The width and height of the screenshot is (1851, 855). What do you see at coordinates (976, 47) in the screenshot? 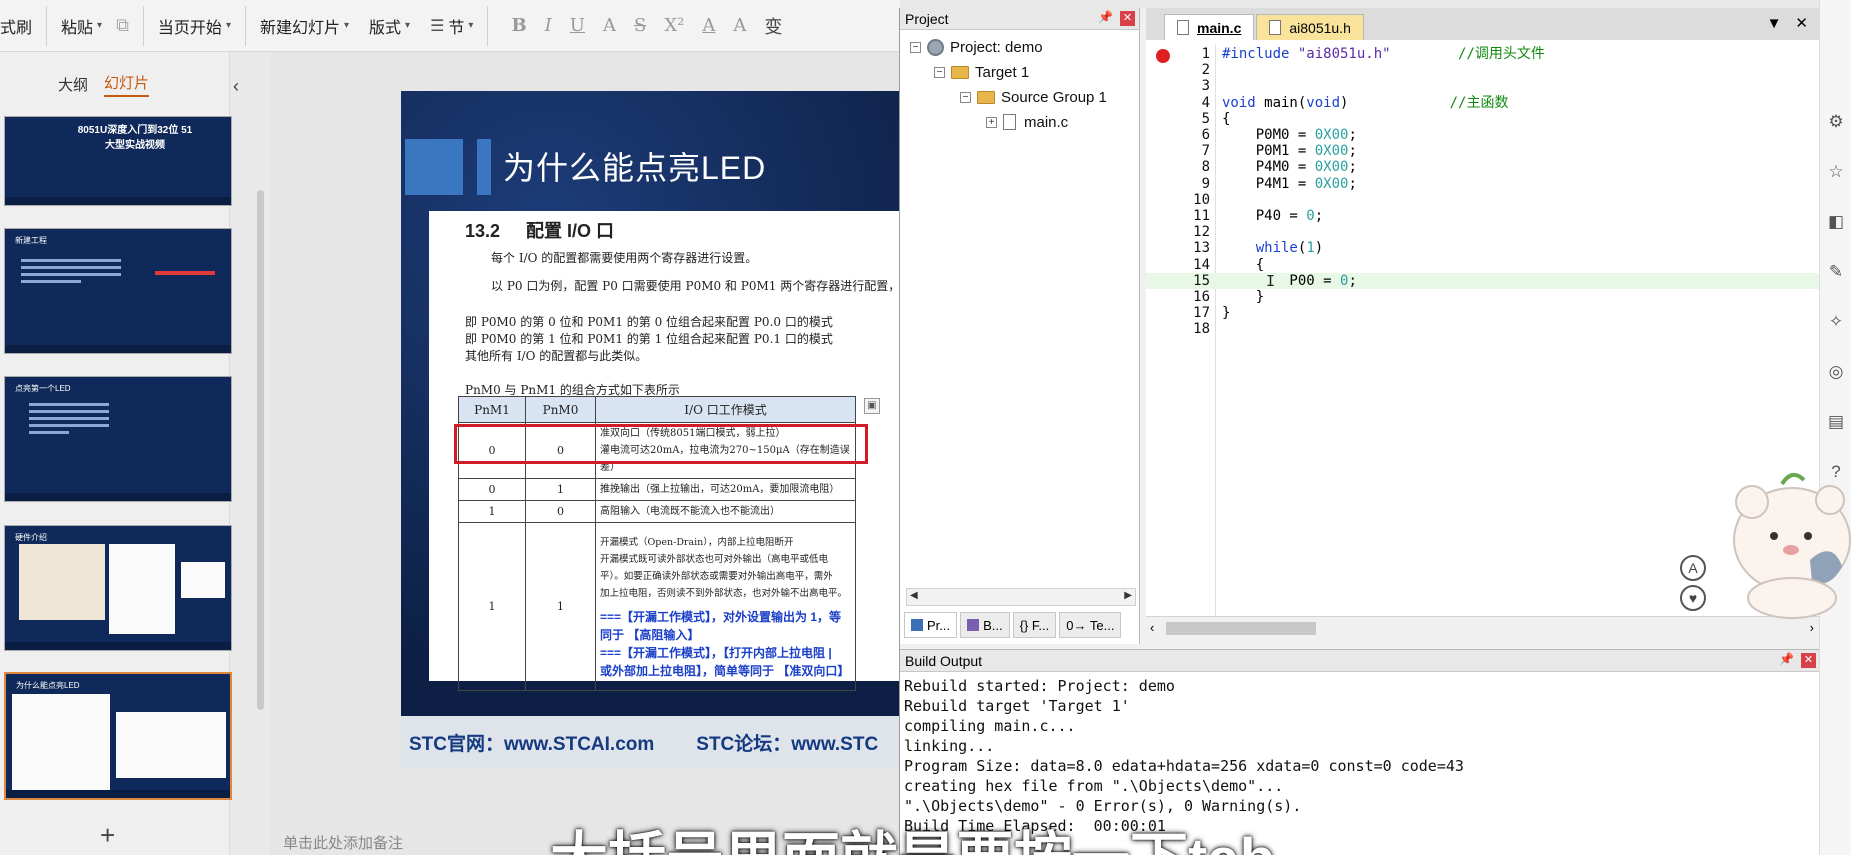
I see `tree-item-project: − Project: demo` at bounding box center [976, 47].